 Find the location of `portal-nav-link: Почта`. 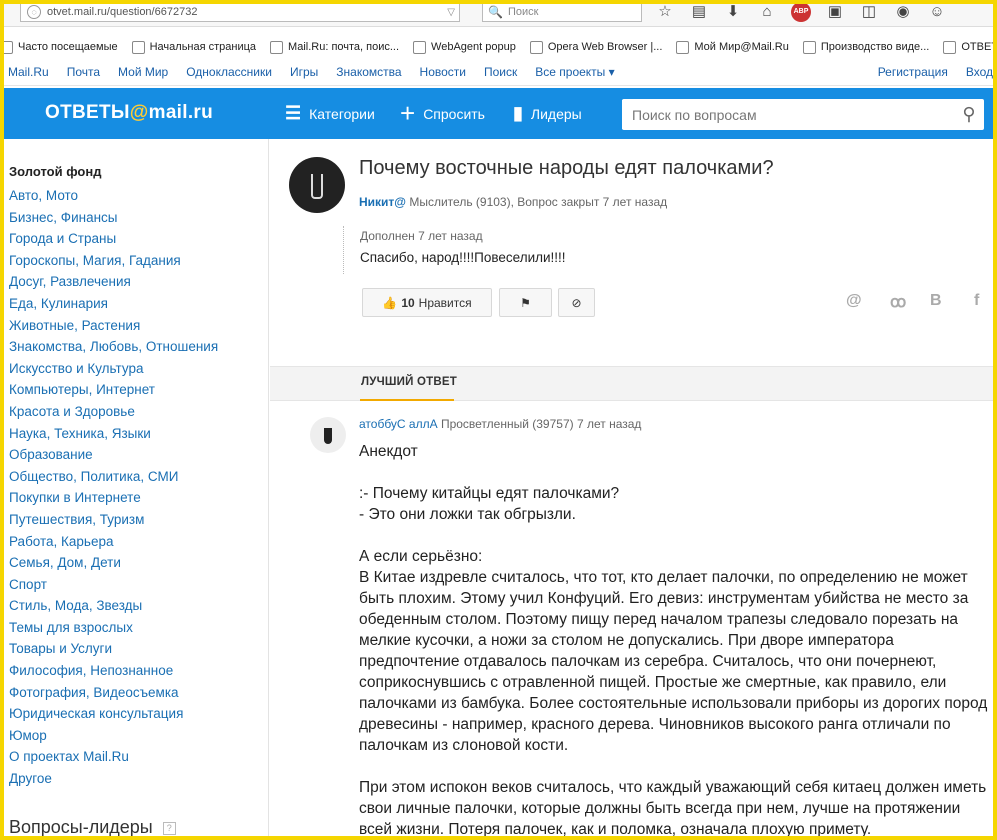

portal-nav-link: Почта is located at coordinates (83, 72).